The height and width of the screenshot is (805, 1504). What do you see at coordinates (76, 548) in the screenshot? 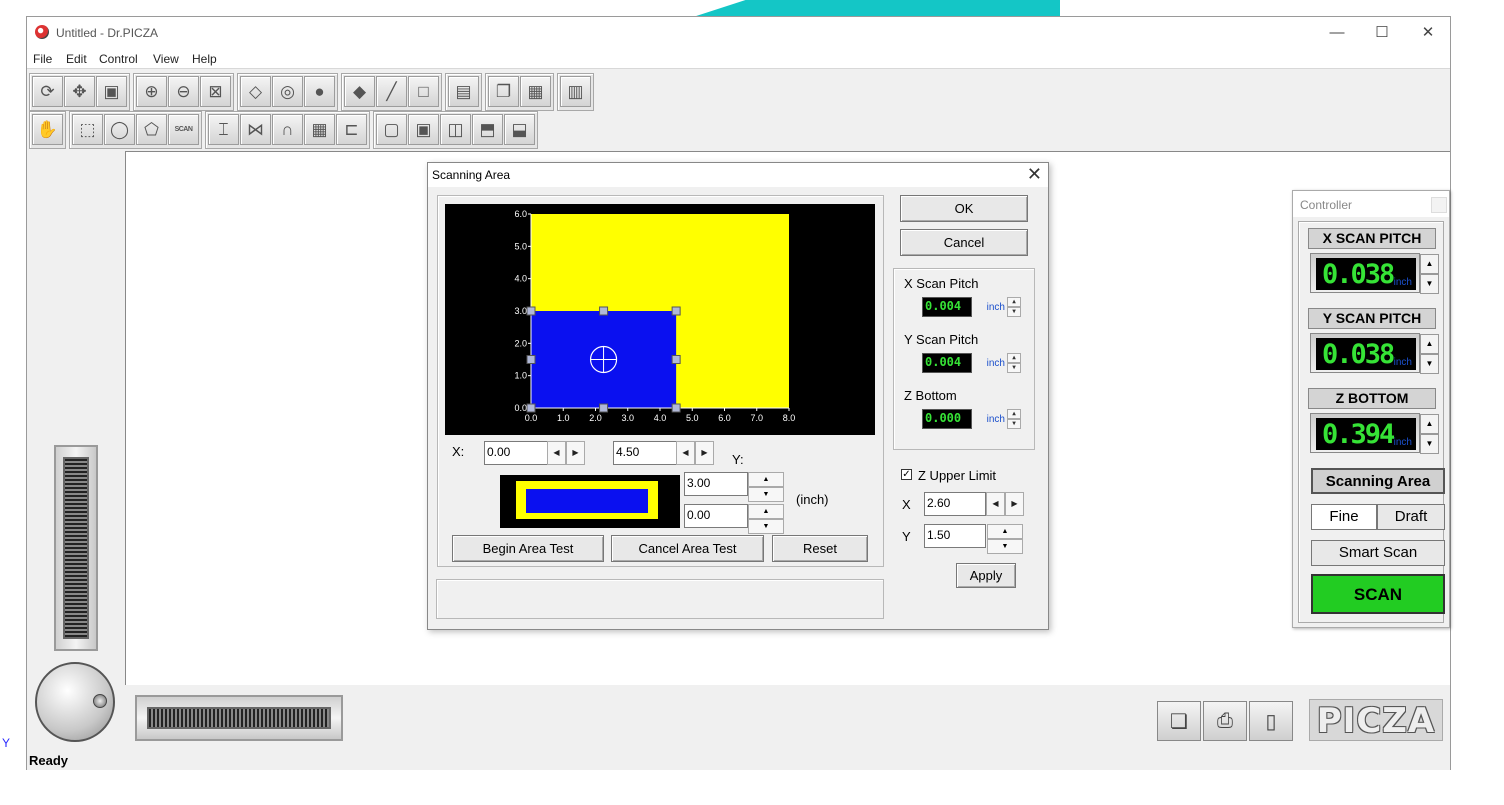
I see `vertical-rotation-slider` at bounding box center [76, 548].